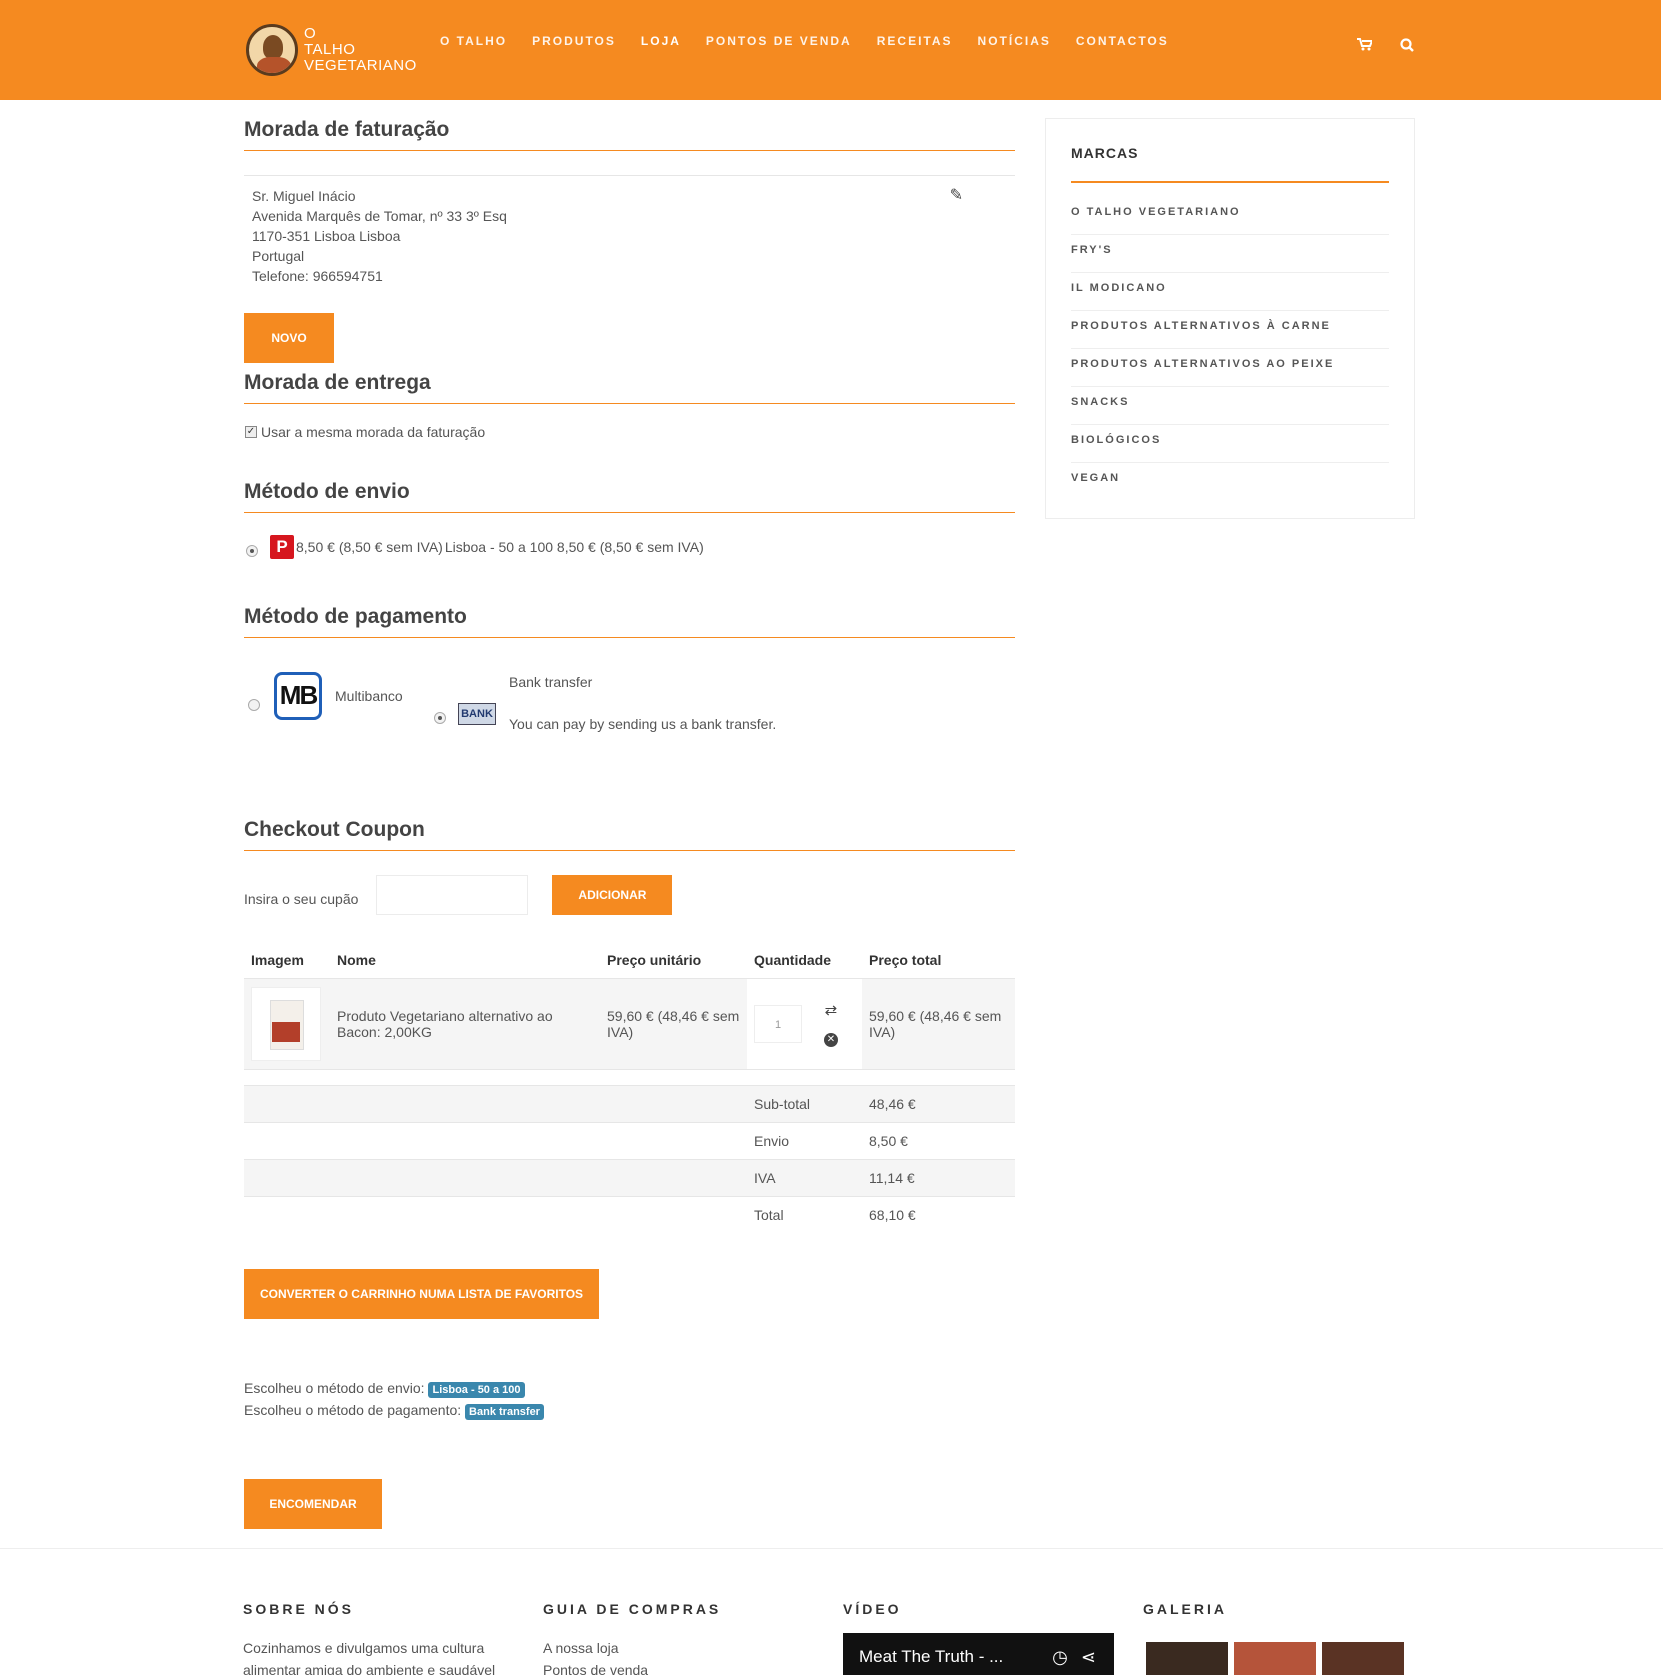 The image size is (1663, 1675). I want to click on coupon-row: Insira o seu cupão ADICIONAR, so click(629, 895).